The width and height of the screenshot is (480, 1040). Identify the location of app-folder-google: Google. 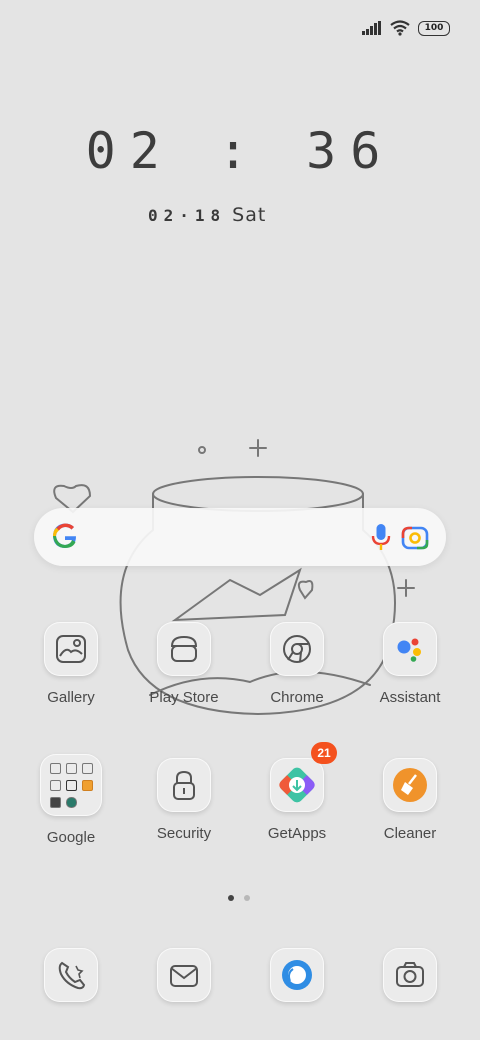
(71, 800).